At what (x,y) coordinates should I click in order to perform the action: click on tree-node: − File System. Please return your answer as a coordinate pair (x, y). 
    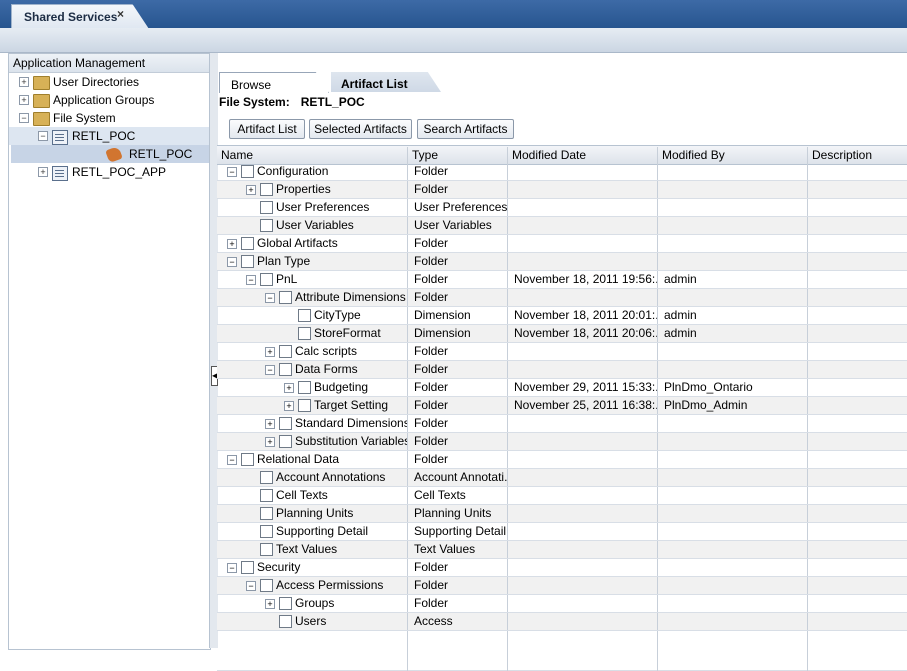
    Looking at the image, I should click on (109, 118).